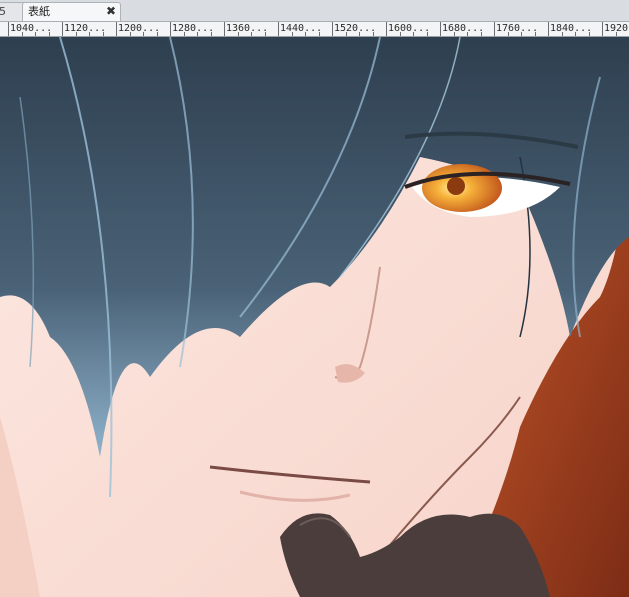 Image resolution: width=629 pixels, height=597 pixels. I want to click on tab-label: 表紙, so click(39, 11).